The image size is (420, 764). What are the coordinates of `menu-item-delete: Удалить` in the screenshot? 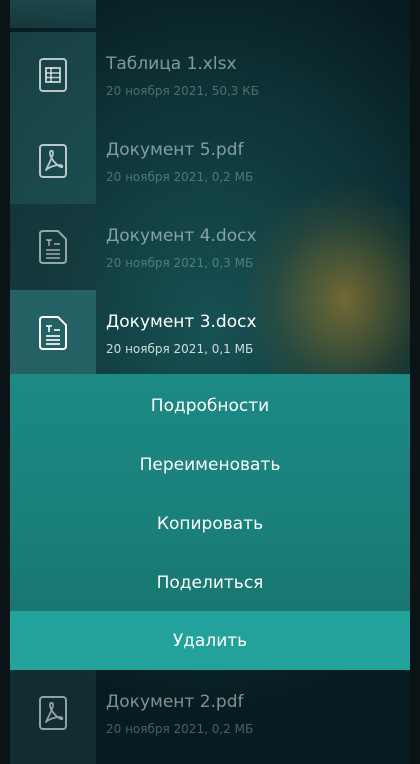 It's located at (210, 640).